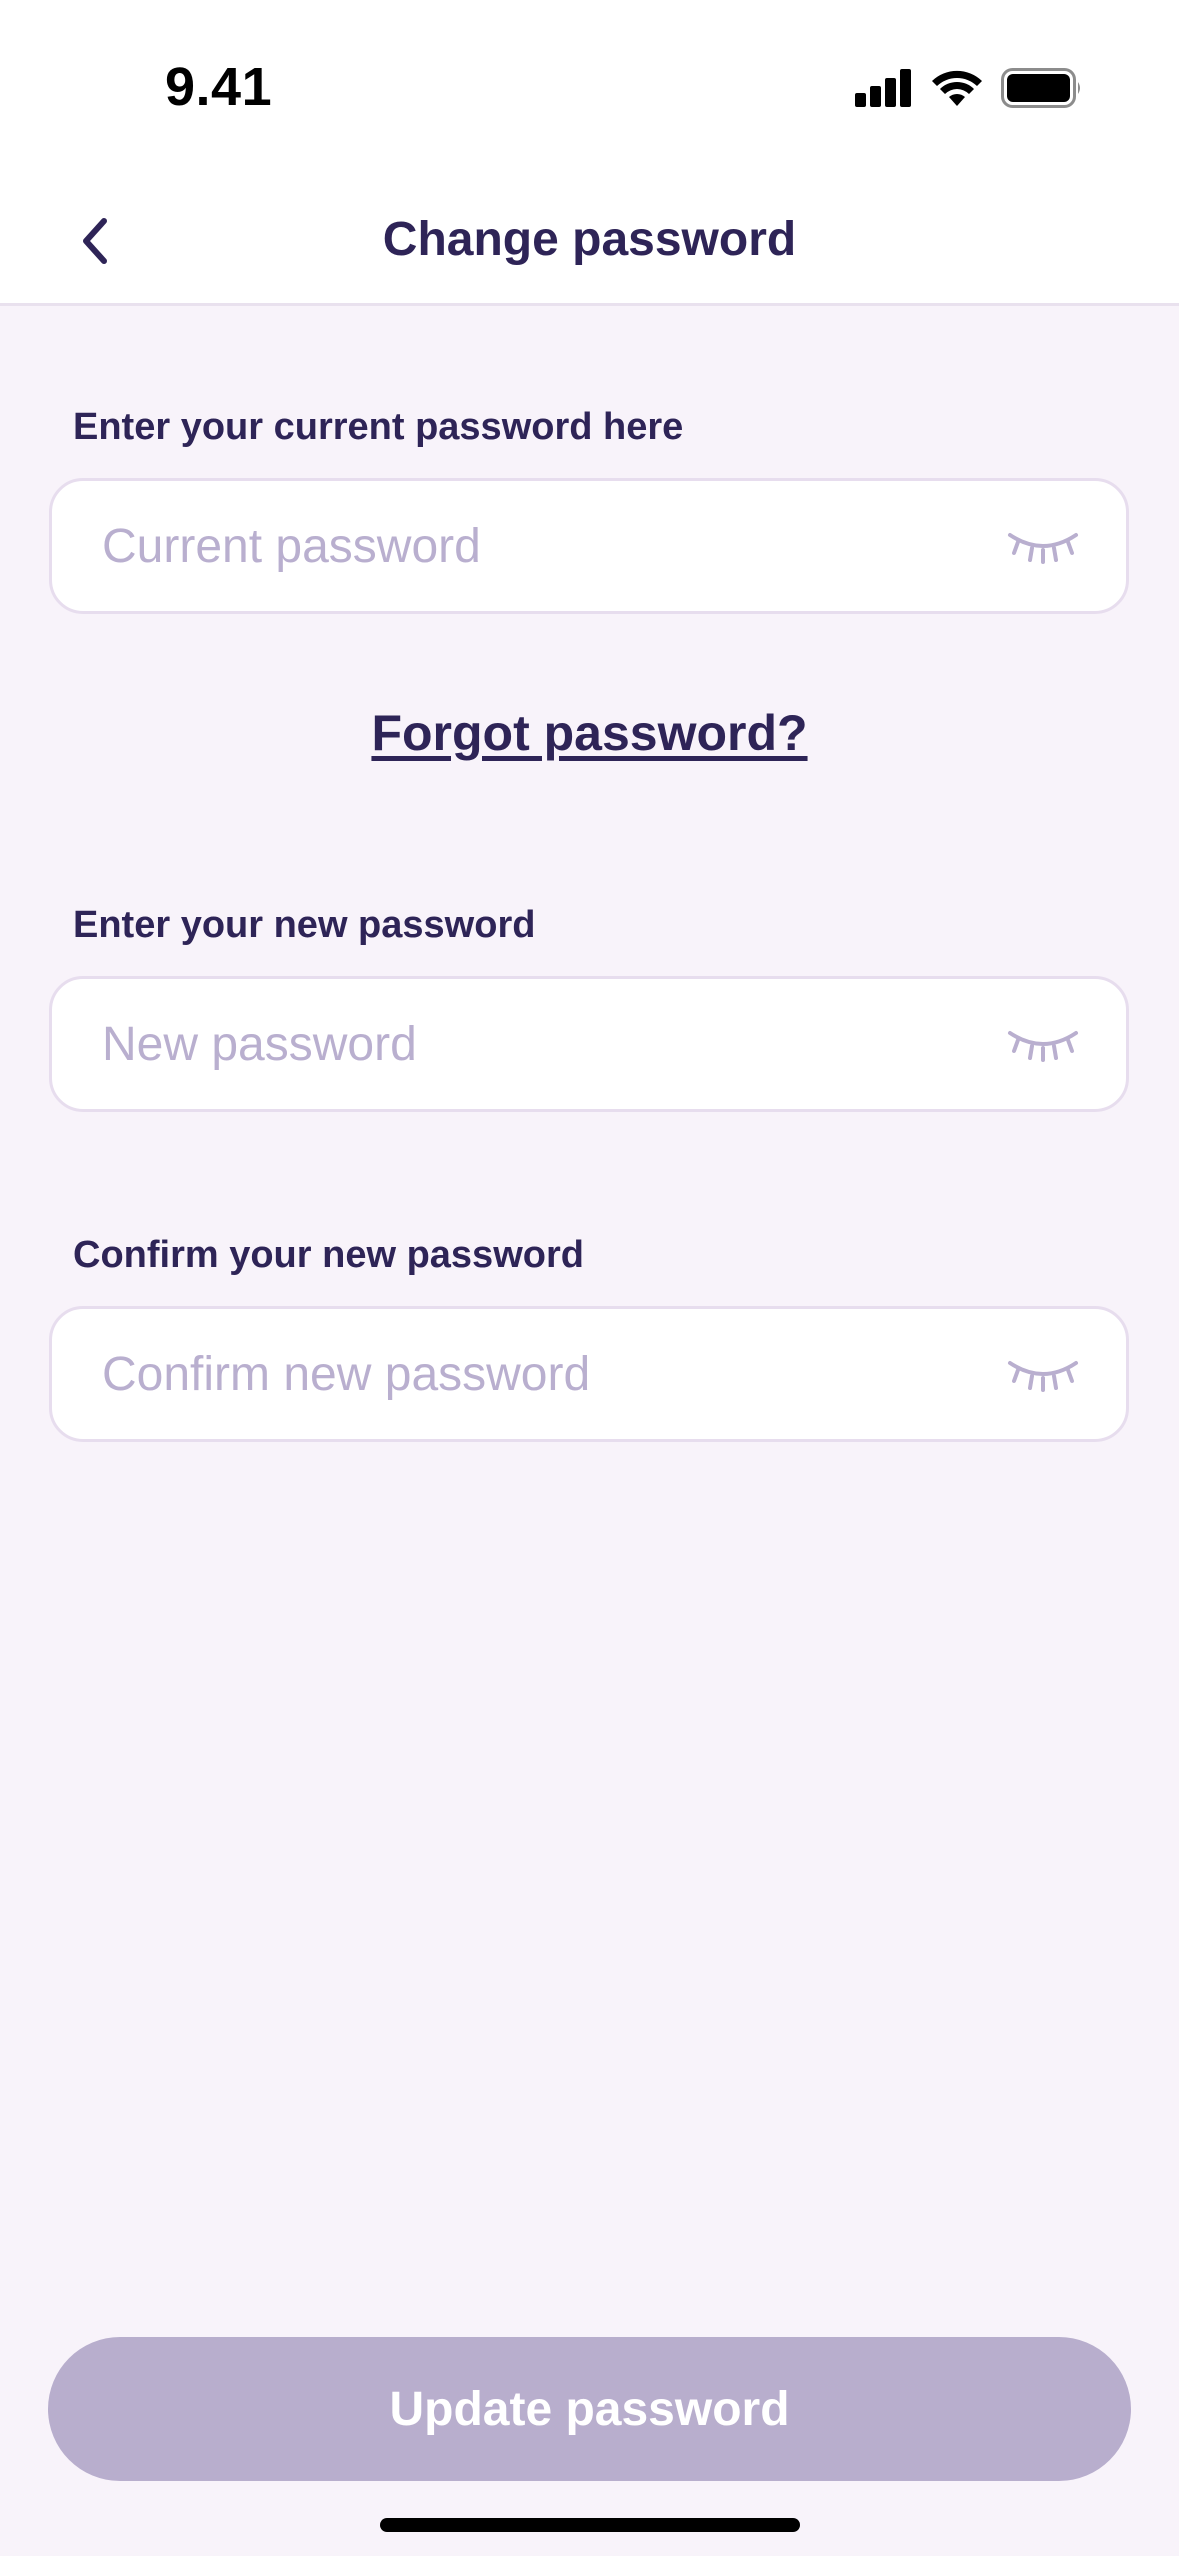 This screenshot has height=2556, width=1179. I want to click on wifi-icon, so click(957, 88).